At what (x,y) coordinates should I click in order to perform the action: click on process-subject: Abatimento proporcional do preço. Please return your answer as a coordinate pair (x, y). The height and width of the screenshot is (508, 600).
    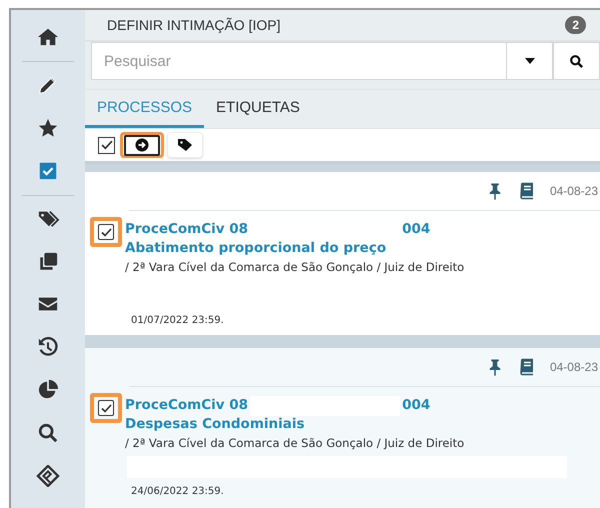
    Looking at the image, I should click on (294, 248).